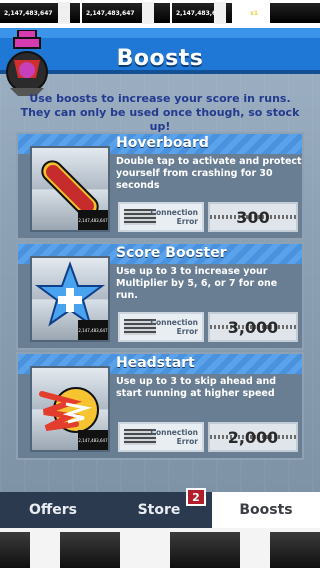 The width and height of the screenshot is (320, 568). I want to click on buy-button: 2,000, so click(253, 437).